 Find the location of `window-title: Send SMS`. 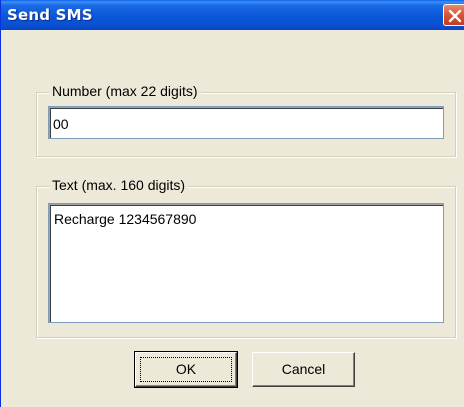

window-title: Send SMS is located at coordinates (50, 15).